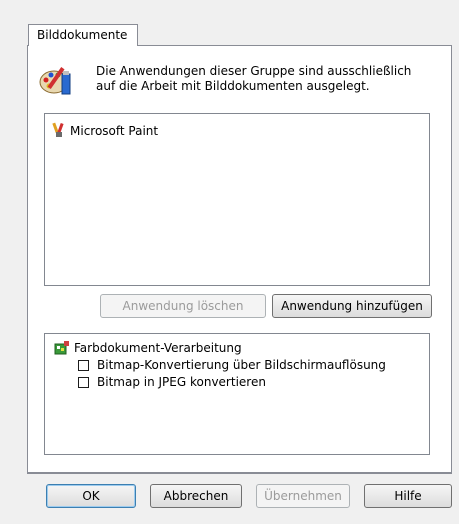 This screenshot has height=524, width=459. I want to click on options-group-label: Farbdokument-Verarbeitung, so click(158, 348).